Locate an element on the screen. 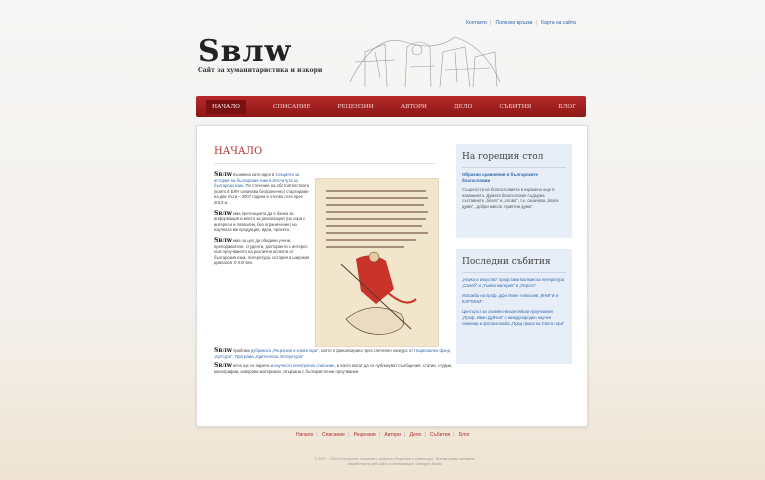  journal-link: научното електронно списание is located at coordinates (304, 365).